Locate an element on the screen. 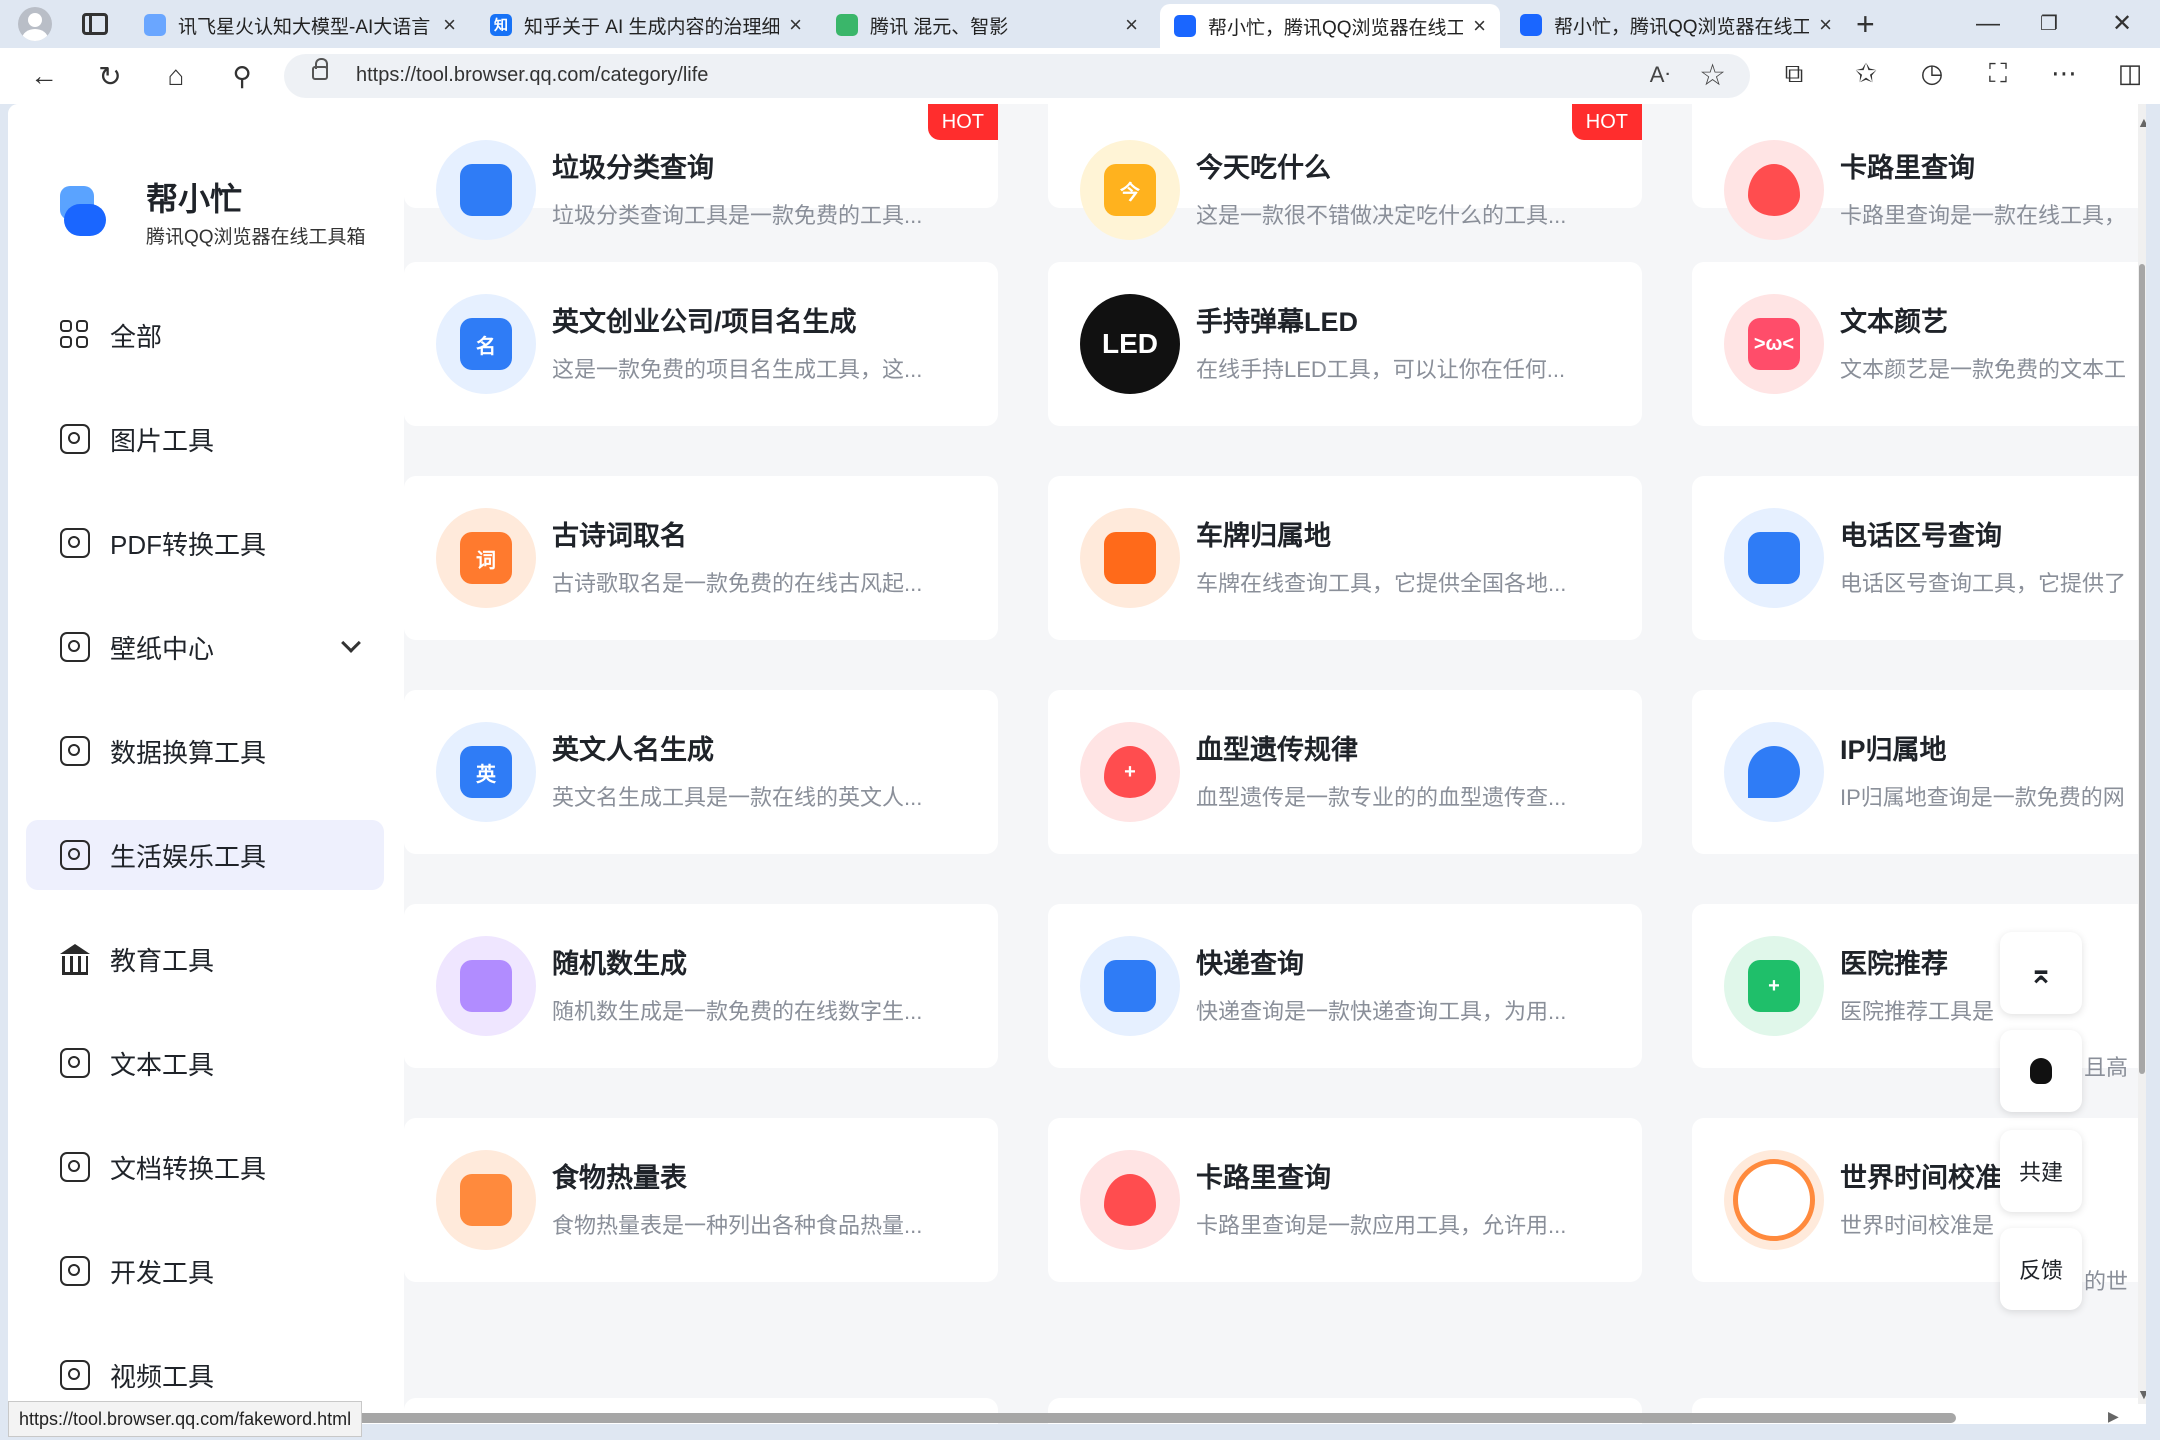 The image size is (2160, 1440). sidebar-toggle-icon: ◫ is located at coordinates (2130, 73).